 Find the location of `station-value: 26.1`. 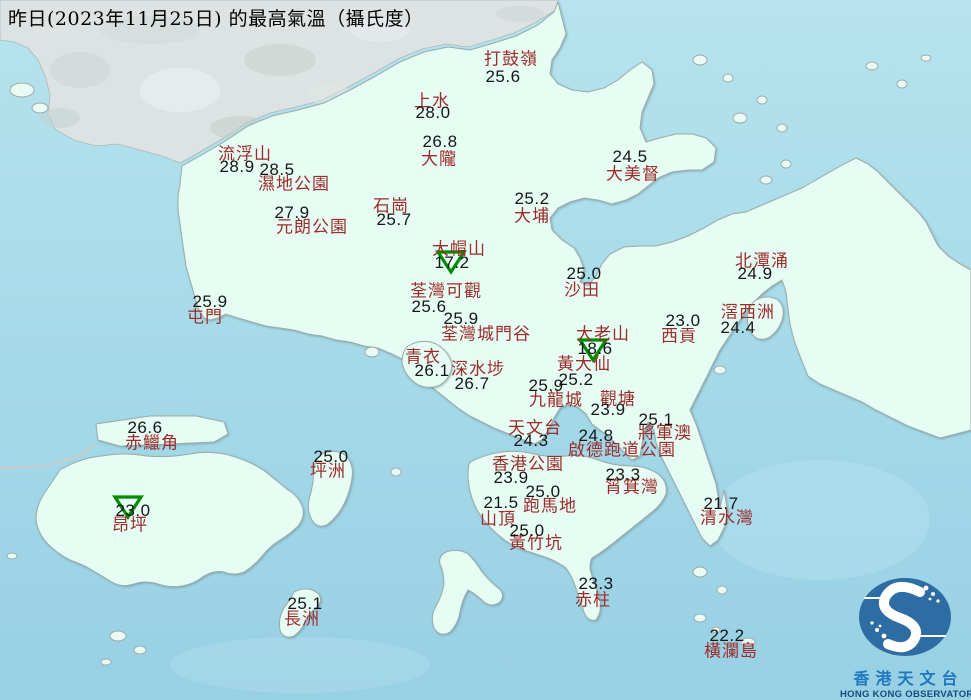

station-value: 26.1 is located at coordinates (432, 370).